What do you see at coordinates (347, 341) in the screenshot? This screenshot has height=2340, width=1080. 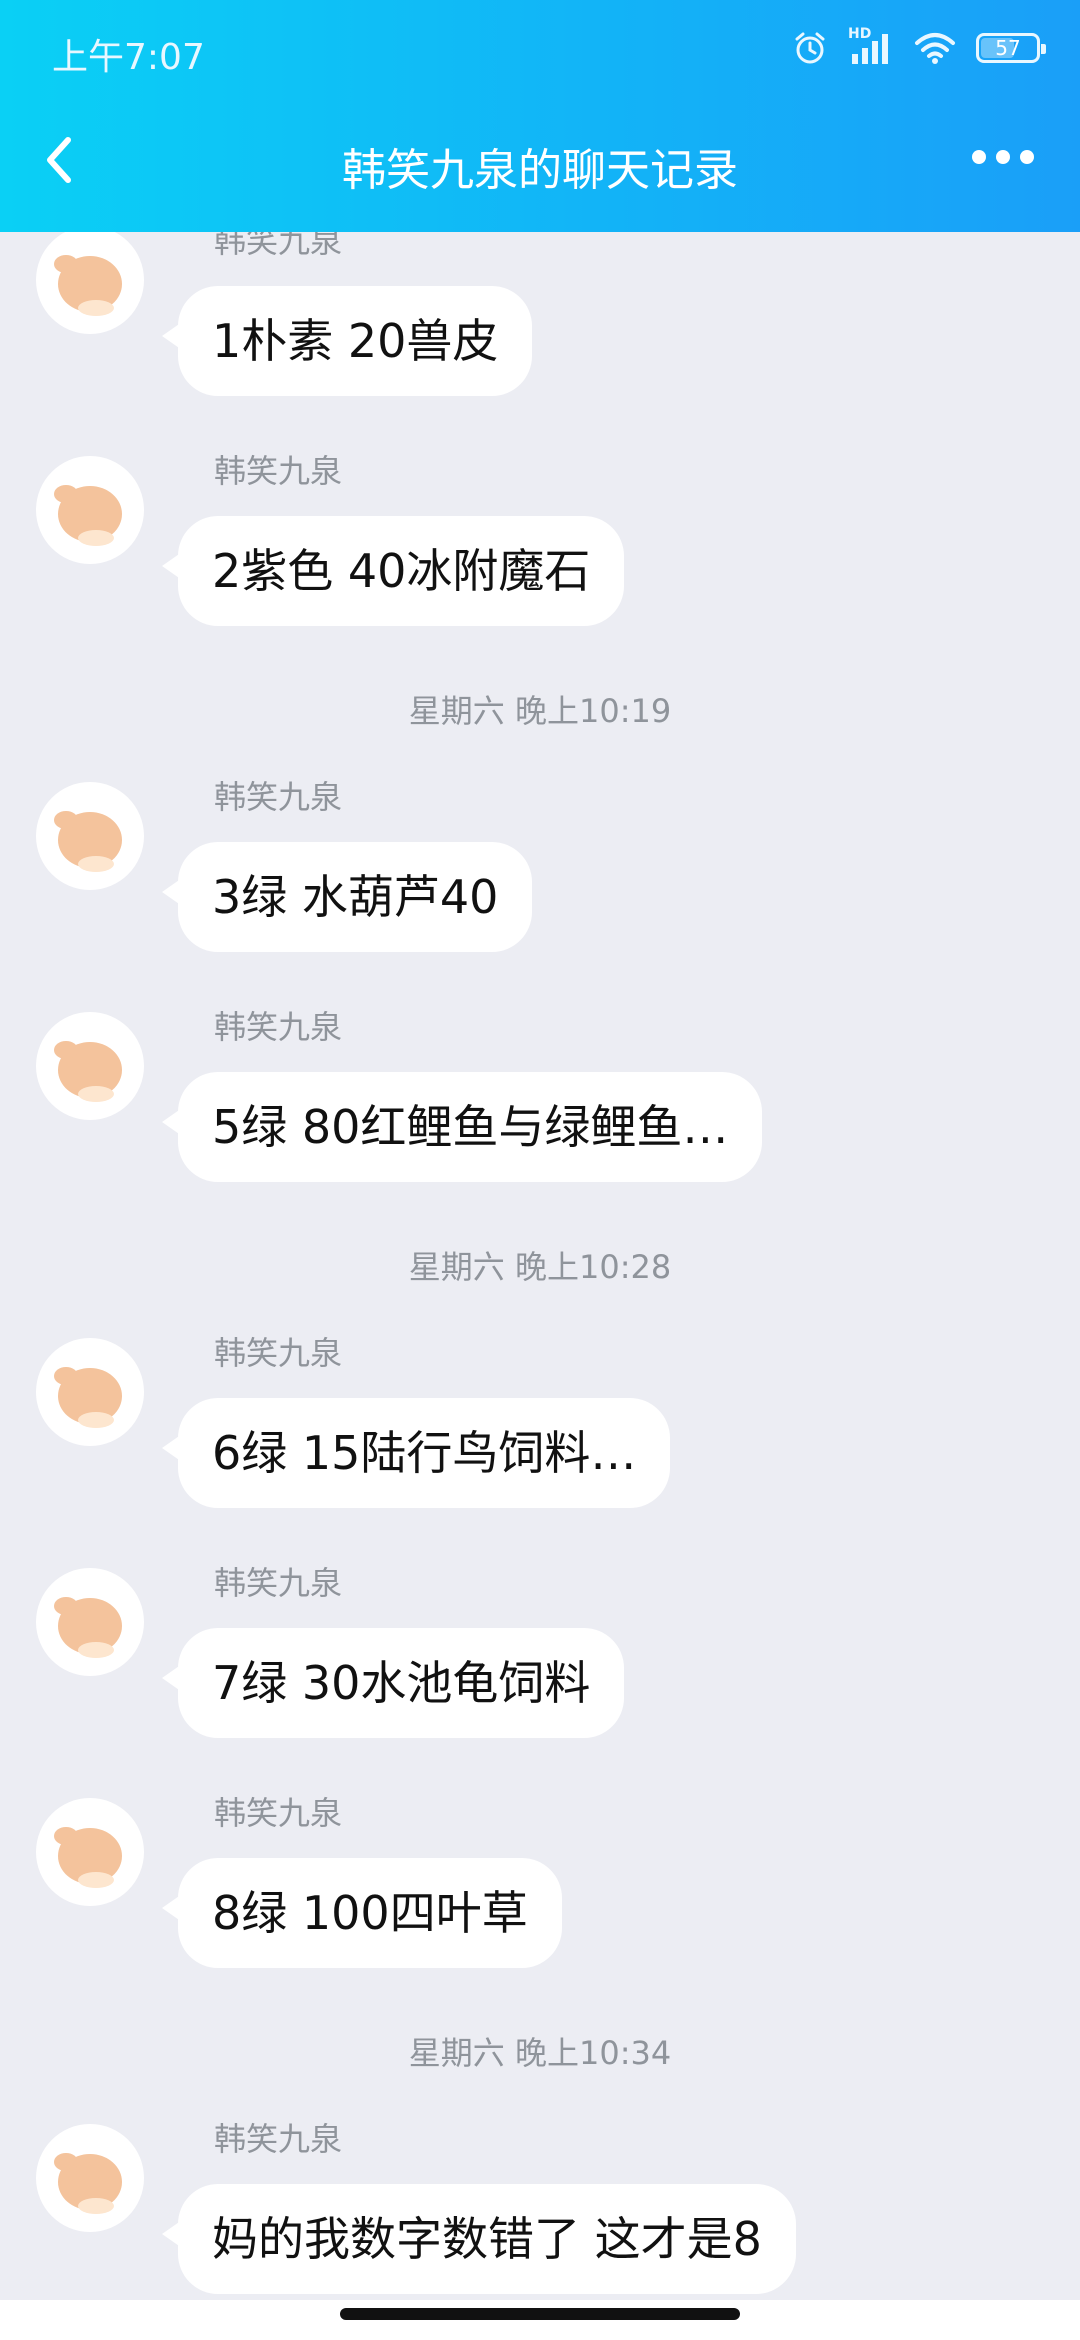 I see `message-bubble: 1朴素 20兽皮` at bounding box center [347, 341].